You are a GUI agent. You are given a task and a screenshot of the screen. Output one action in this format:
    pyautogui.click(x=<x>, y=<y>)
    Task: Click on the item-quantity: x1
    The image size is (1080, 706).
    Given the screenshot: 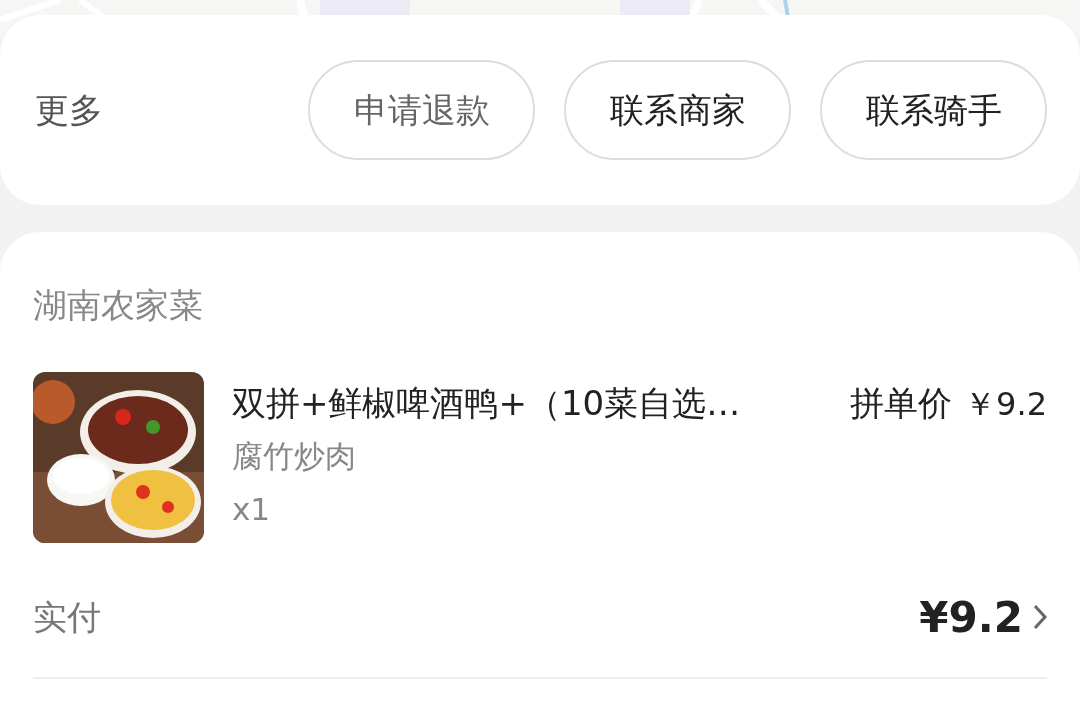 What is the action you would take?
    pyautogui.click(x=251, y=509)
    